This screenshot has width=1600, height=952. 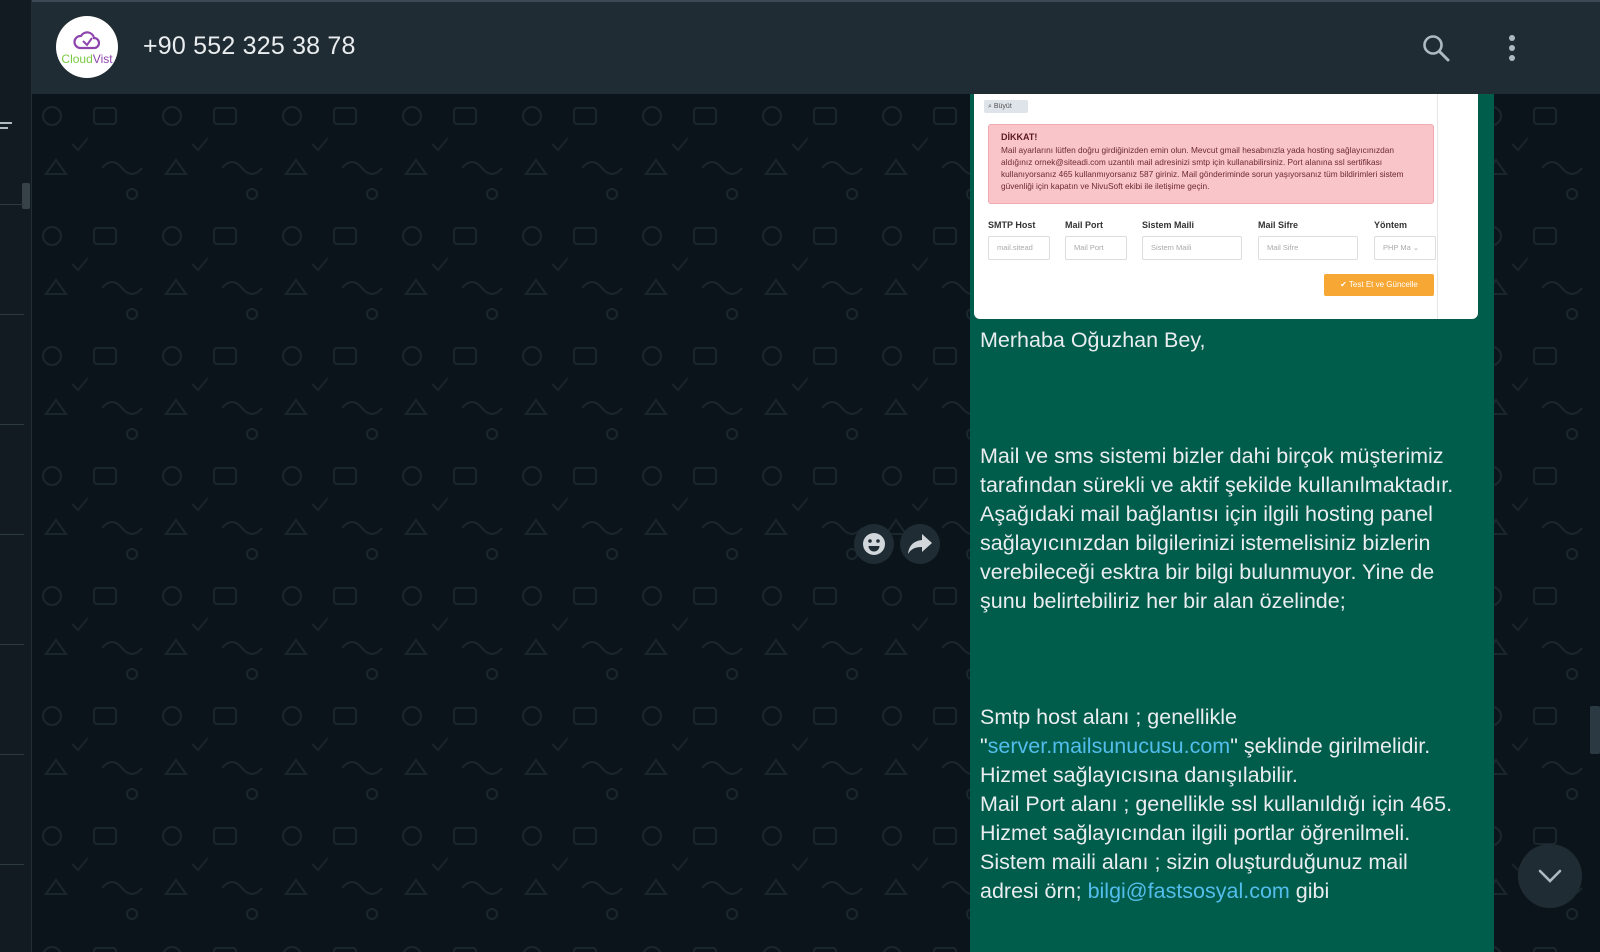 What do you see at coordinates (1436, 48) in the screenshot?
I see `search-icon` at bounding box center [1436, 48].